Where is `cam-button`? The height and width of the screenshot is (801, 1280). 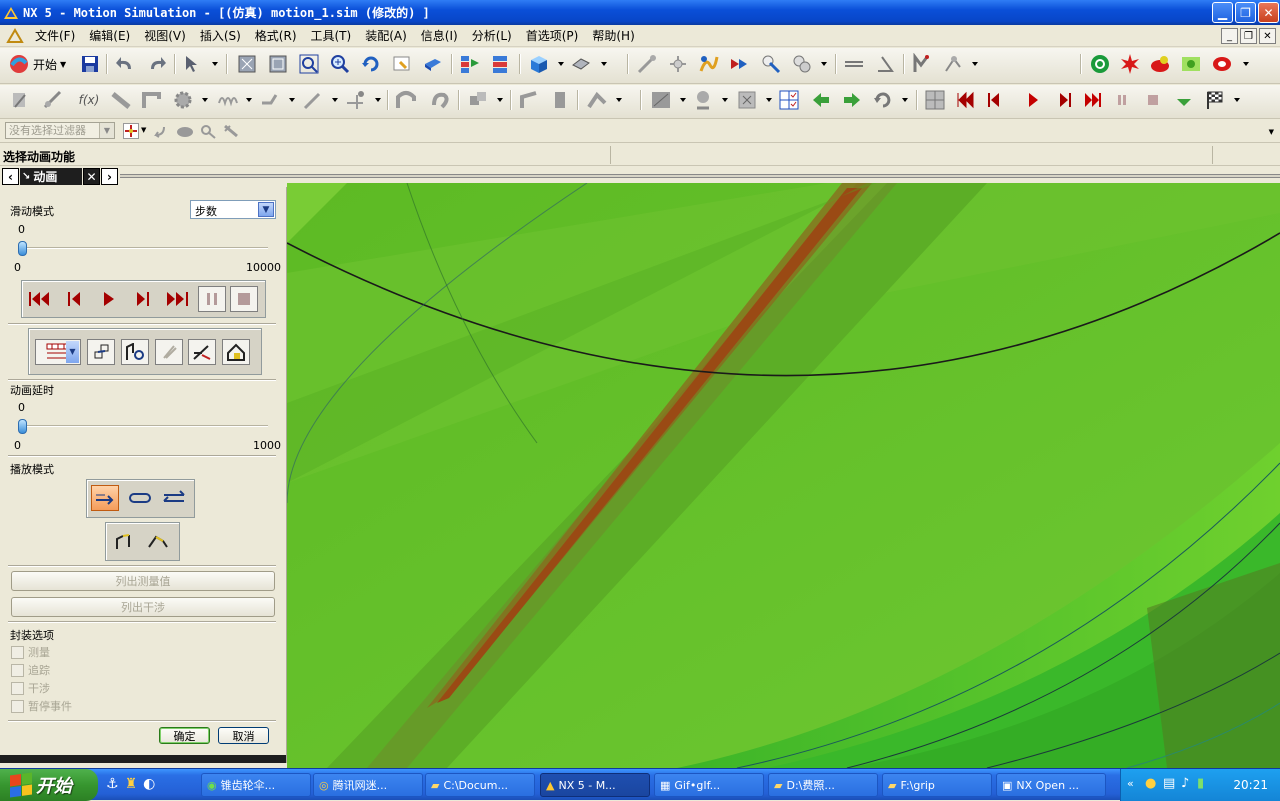 cam-button is located at coordinates (406, 100).